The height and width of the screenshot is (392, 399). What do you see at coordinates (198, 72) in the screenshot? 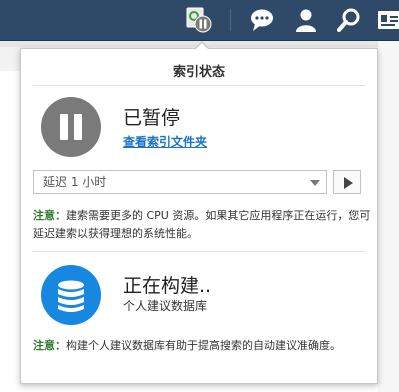
I see `popup-title: 索引状态` at bounding box center [198, 72].